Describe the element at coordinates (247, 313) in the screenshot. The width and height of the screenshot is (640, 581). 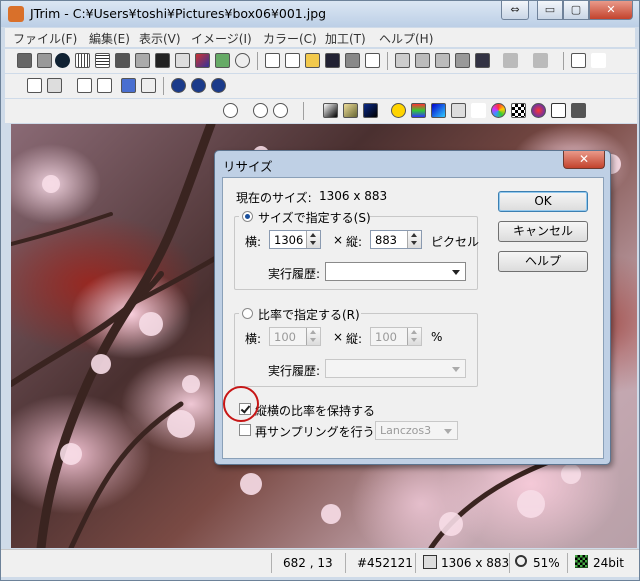
I see `by-ratio-radio` at that location.